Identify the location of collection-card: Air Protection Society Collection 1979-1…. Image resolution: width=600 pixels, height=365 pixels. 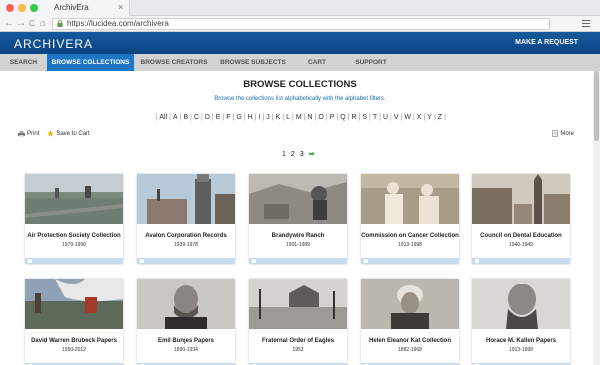
(74, 219).